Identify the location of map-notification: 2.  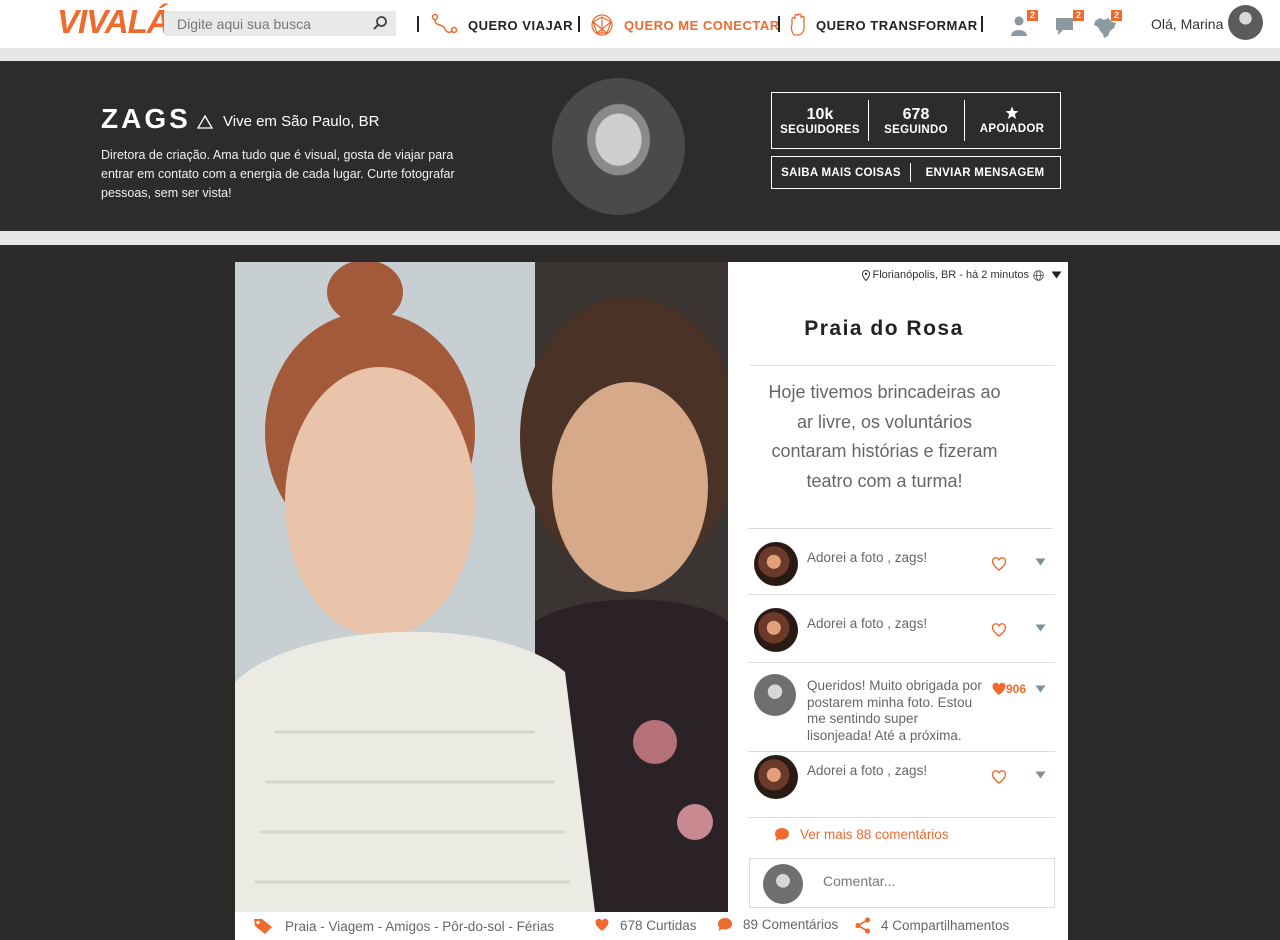
(1107, 24).